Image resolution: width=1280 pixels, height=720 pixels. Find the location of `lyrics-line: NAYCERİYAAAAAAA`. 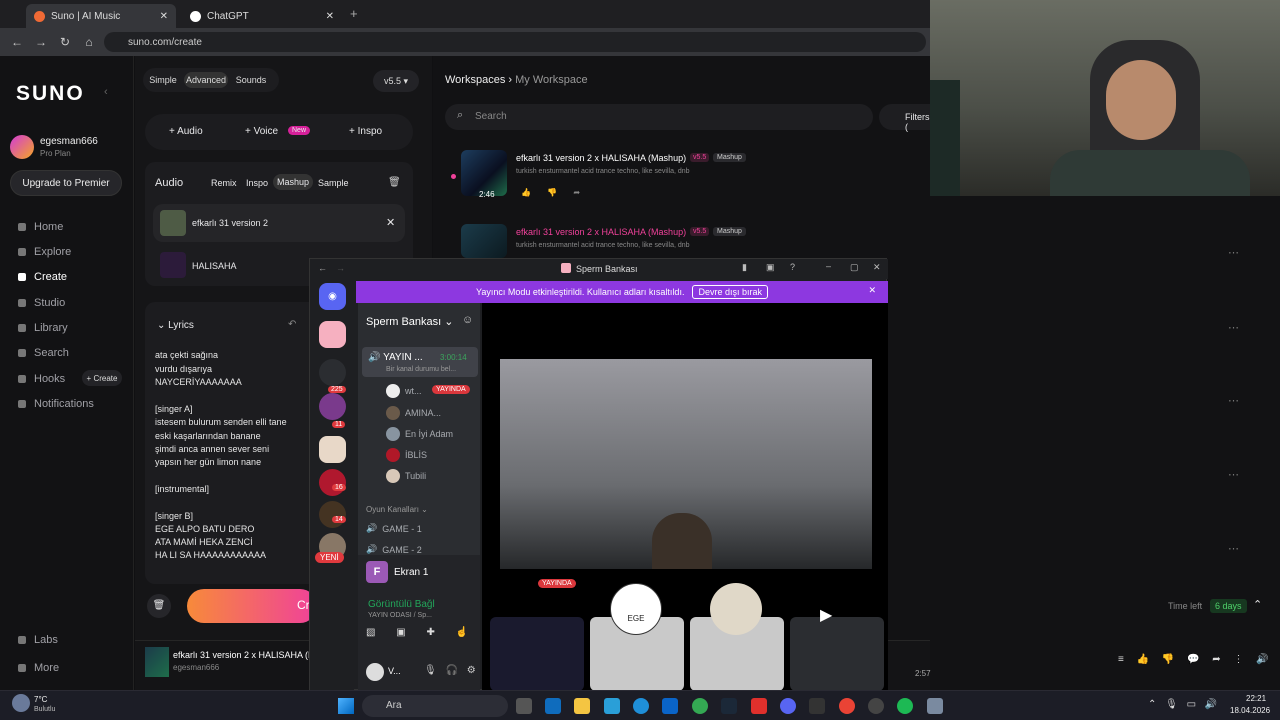

lyrics-line: NAYCERİYAAAAAAA is located at coordinates (198, 382).